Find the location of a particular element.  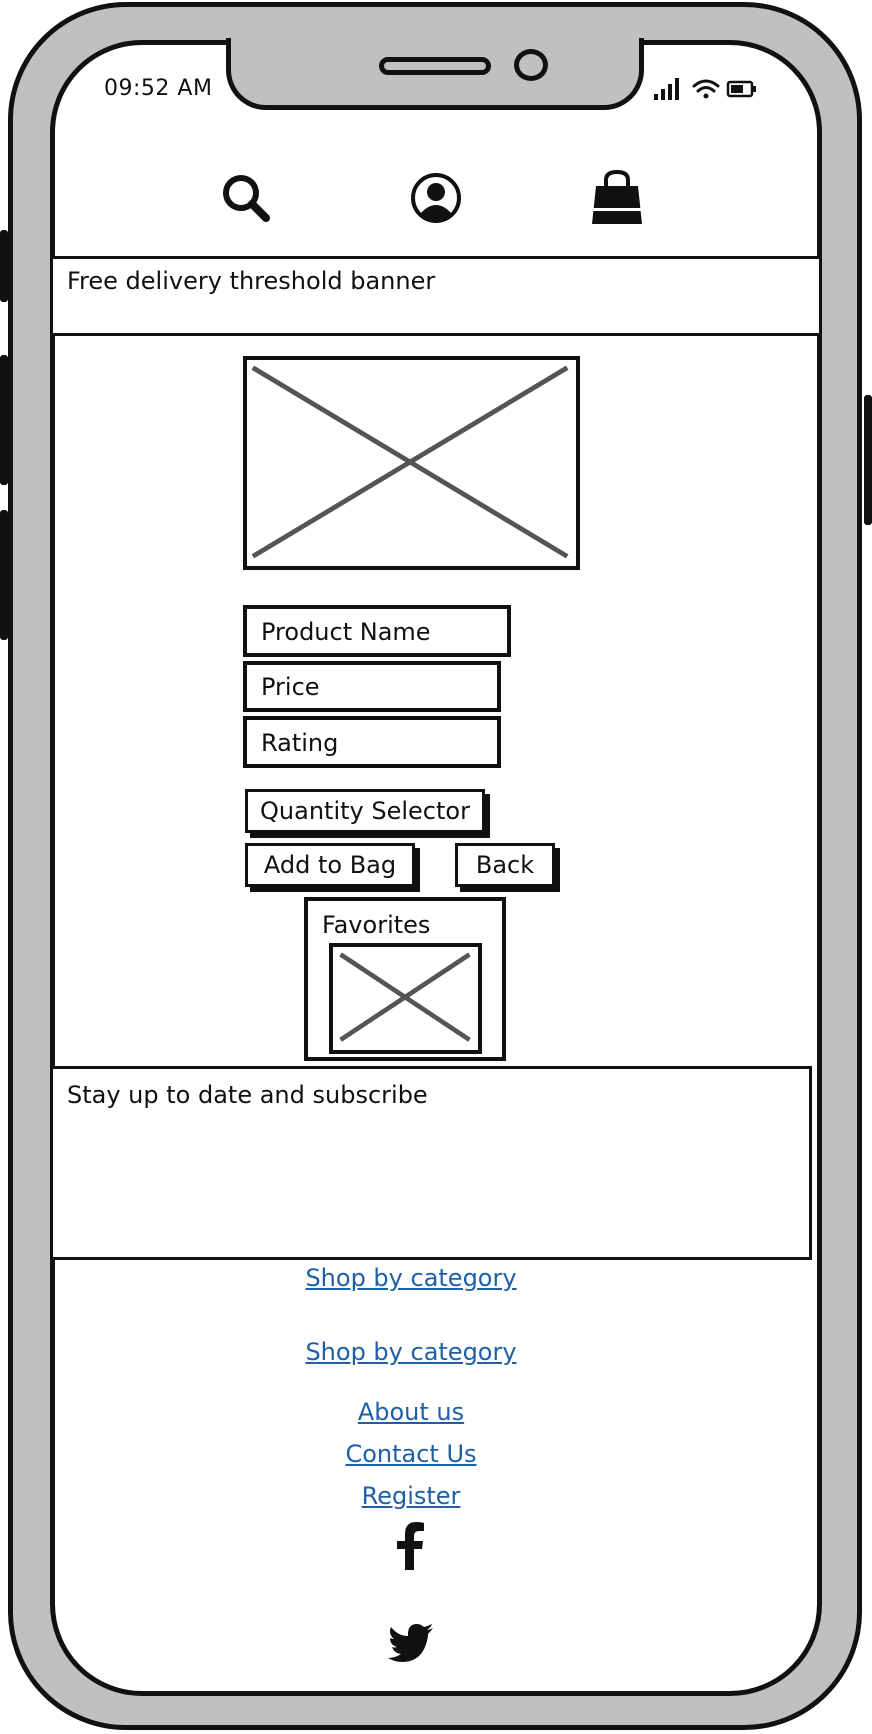

footer-link-contact-us: Contact Us is located at coordinates (411, 1454).